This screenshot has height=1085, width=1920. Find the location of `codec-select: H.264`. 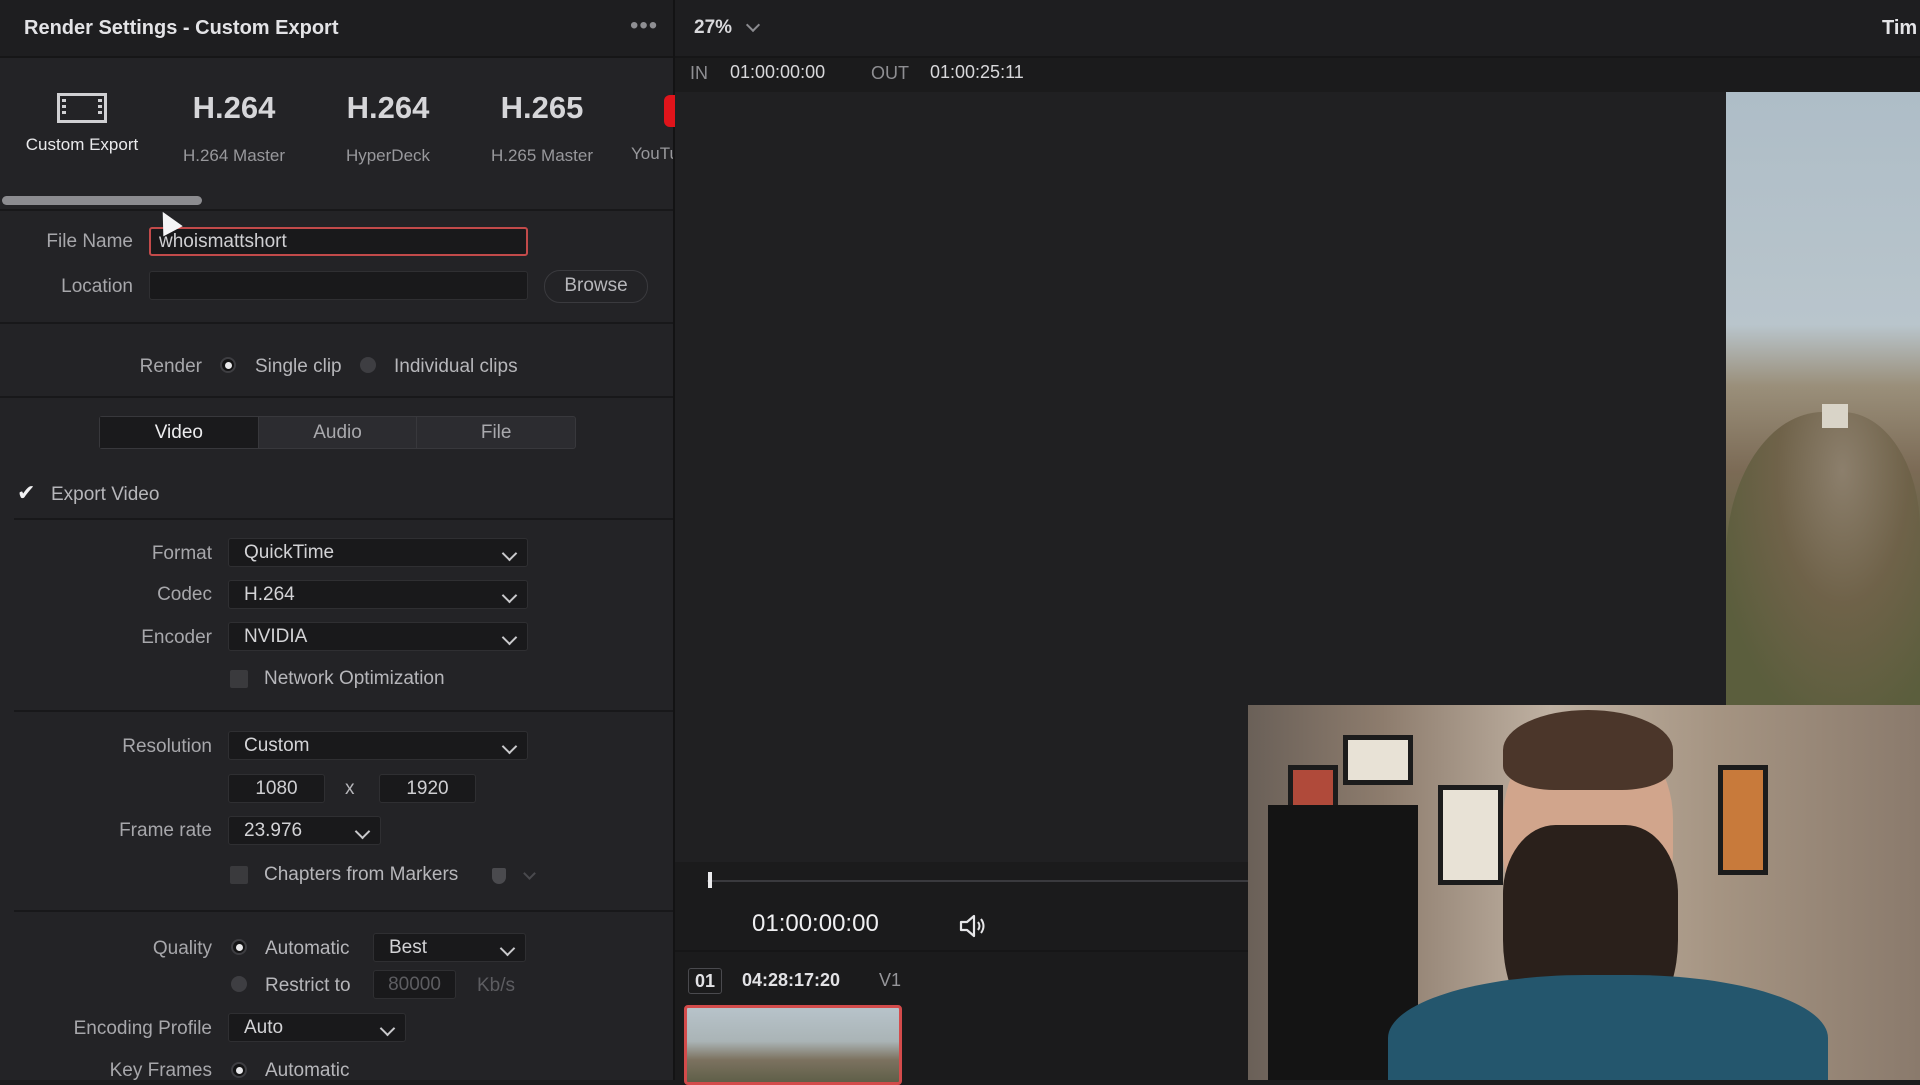

codec-select: H.264 is located at coordinates (378, 594).